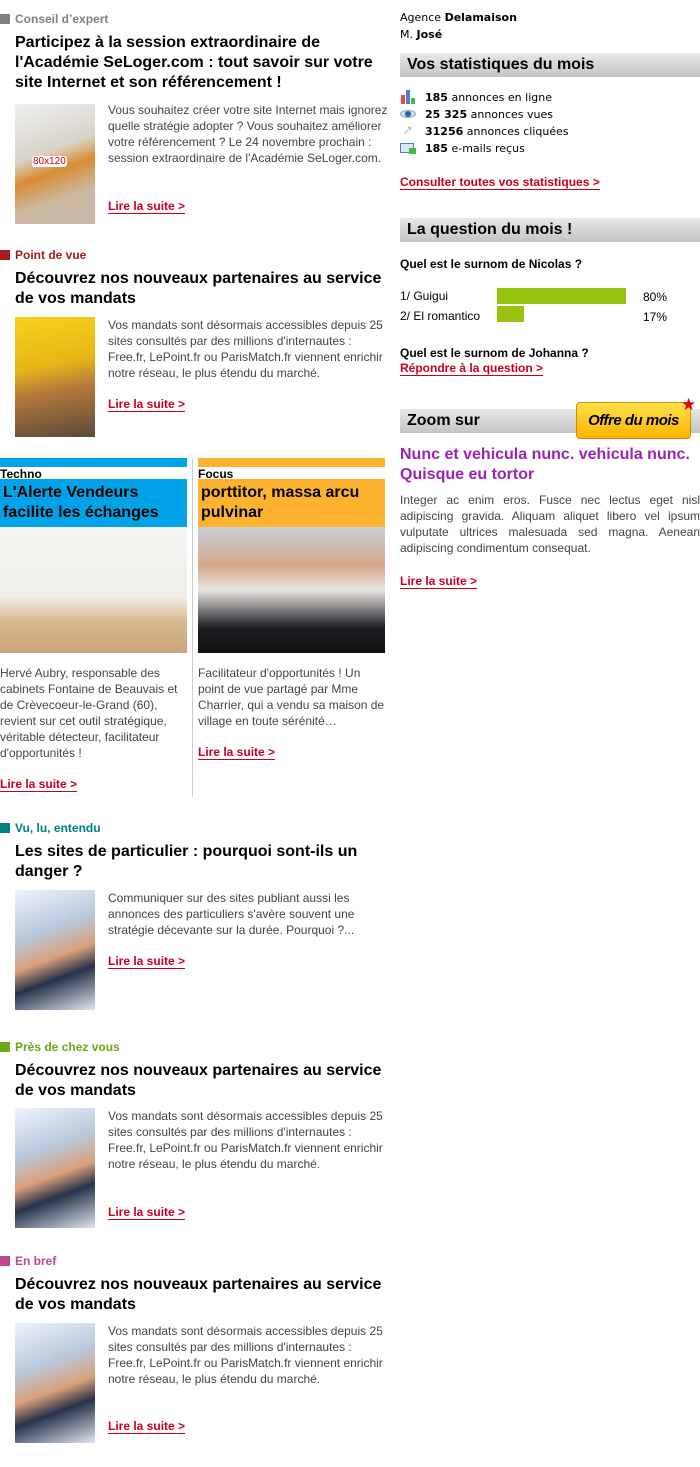  What do you see at coordinates (62, 19) in the screenshot?
I see `category-text: Conseil d’expert` at bounding box center [62, 19].